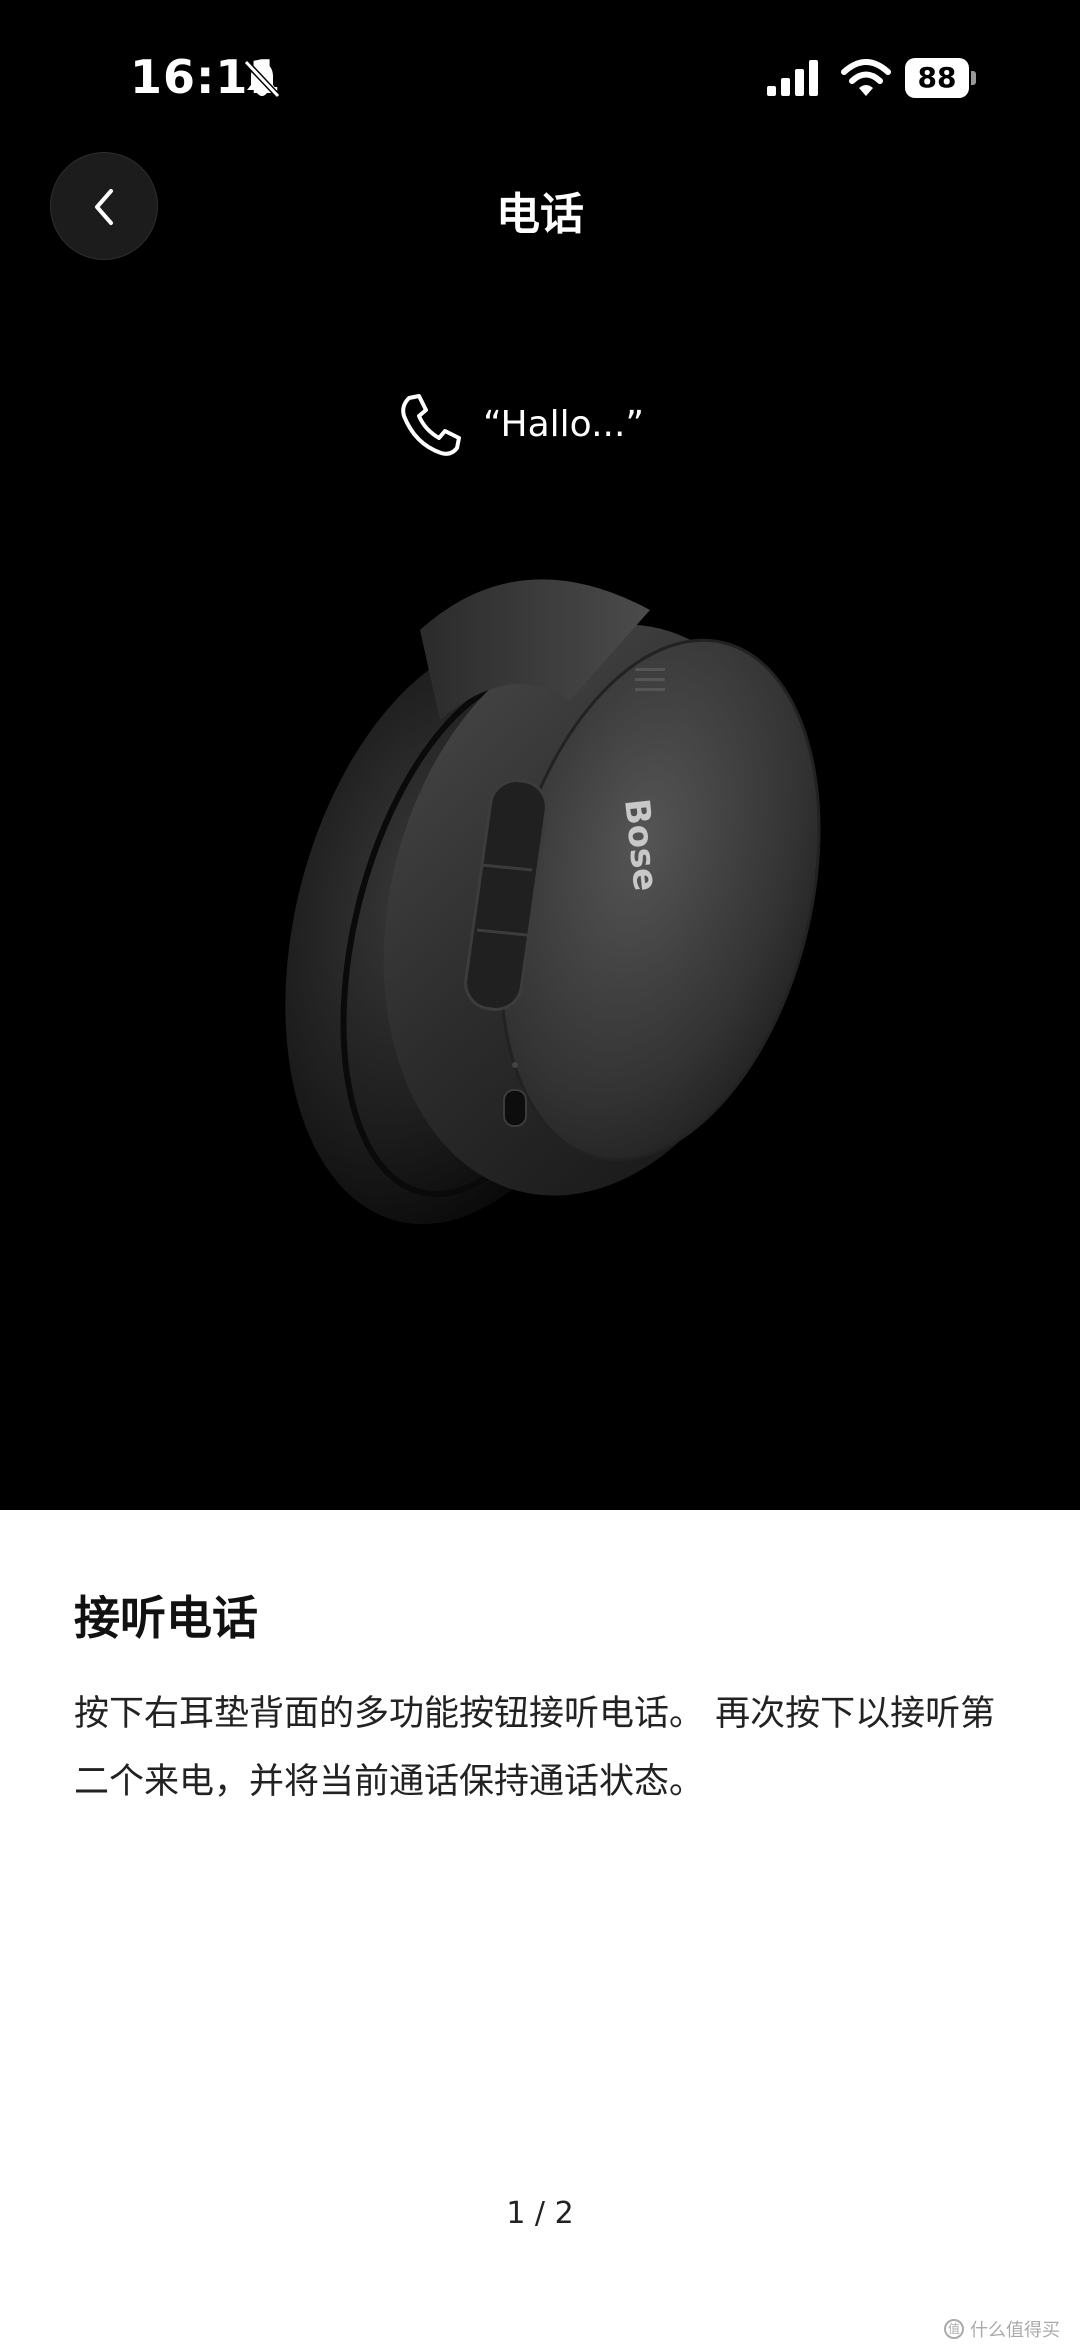  I want to click on watermark: 值 什么值得买, so click(1002, 2329).